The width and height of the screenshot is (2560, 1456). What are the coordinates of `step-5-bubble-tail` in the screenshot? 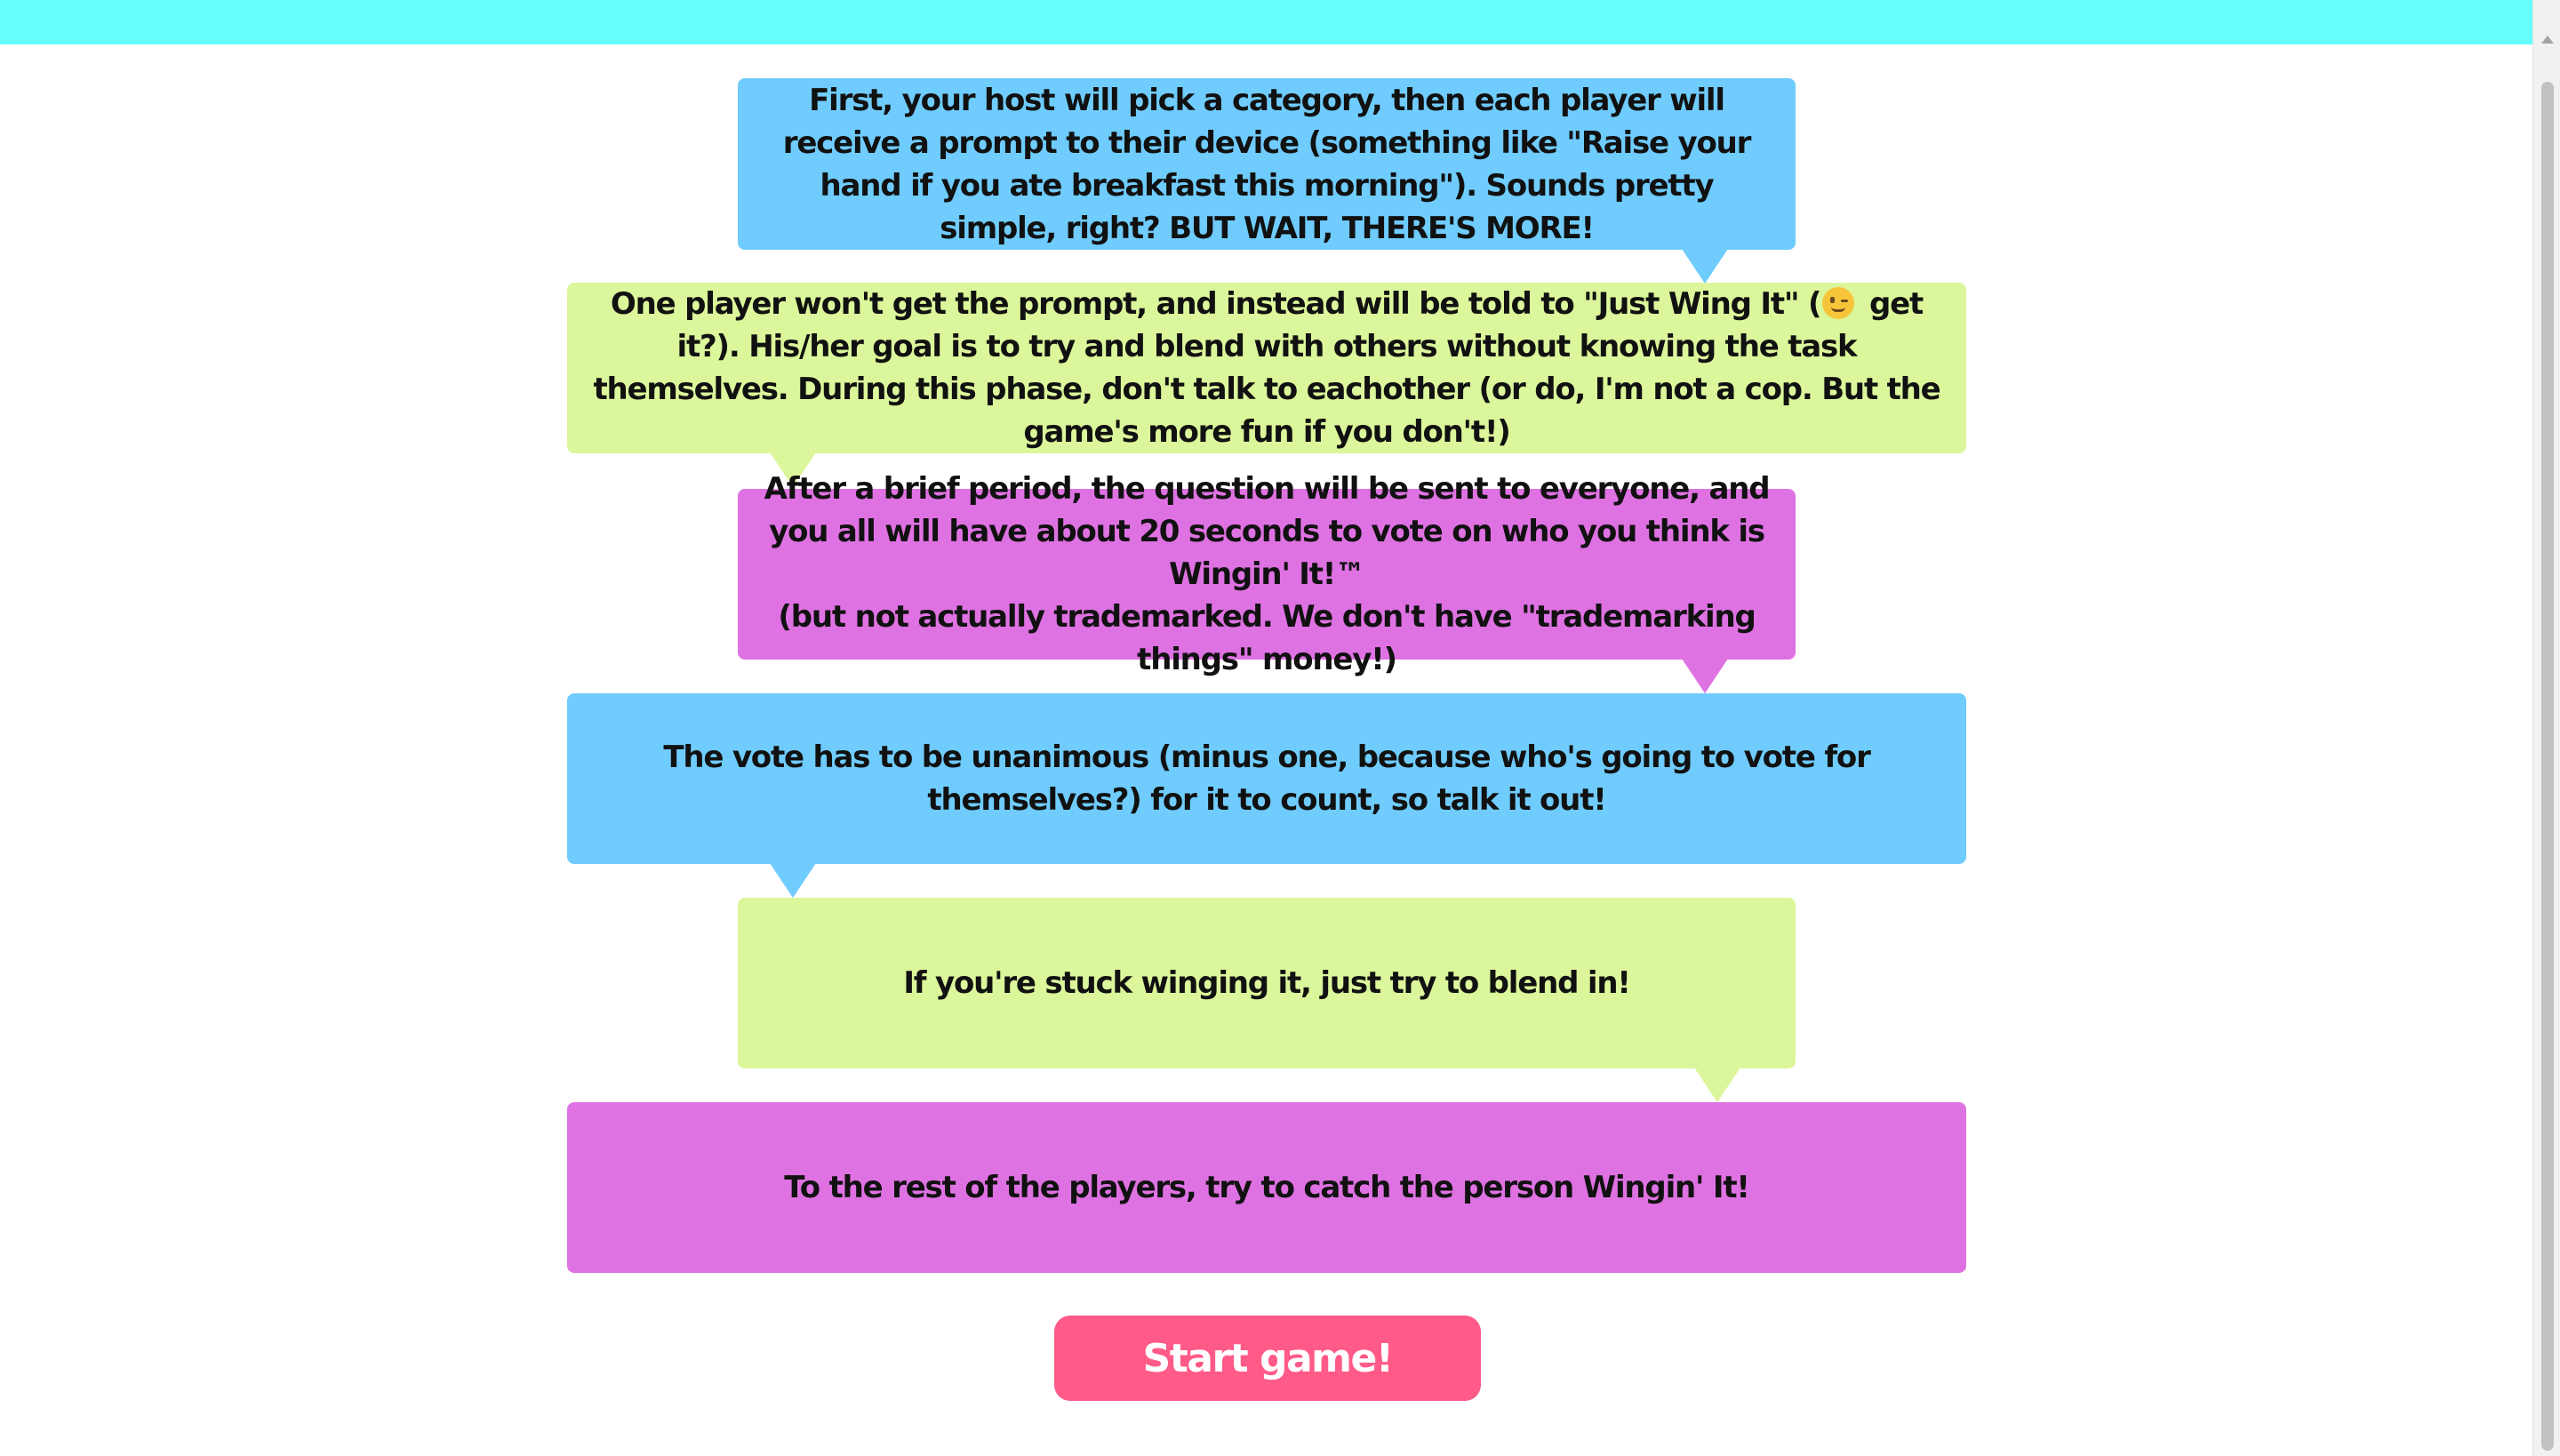 It's located at (1717, 1083).